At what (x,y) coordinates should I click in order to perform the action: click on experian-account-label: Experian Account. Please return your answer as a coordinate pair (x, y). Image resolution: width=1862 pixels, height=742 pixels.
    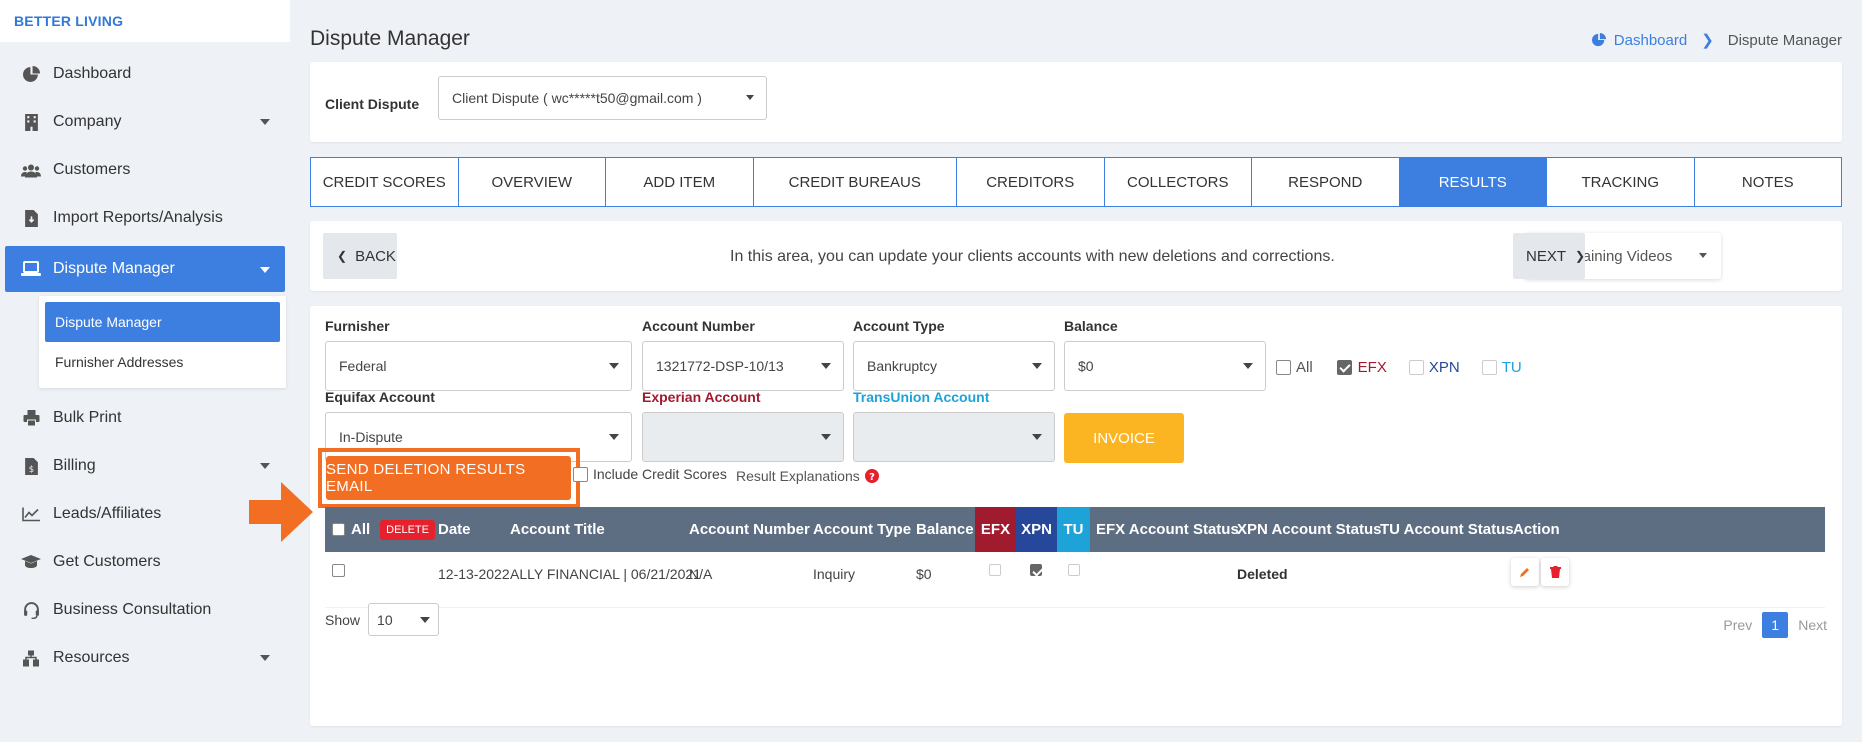
    Looking at the image, I should click on (701, 397).